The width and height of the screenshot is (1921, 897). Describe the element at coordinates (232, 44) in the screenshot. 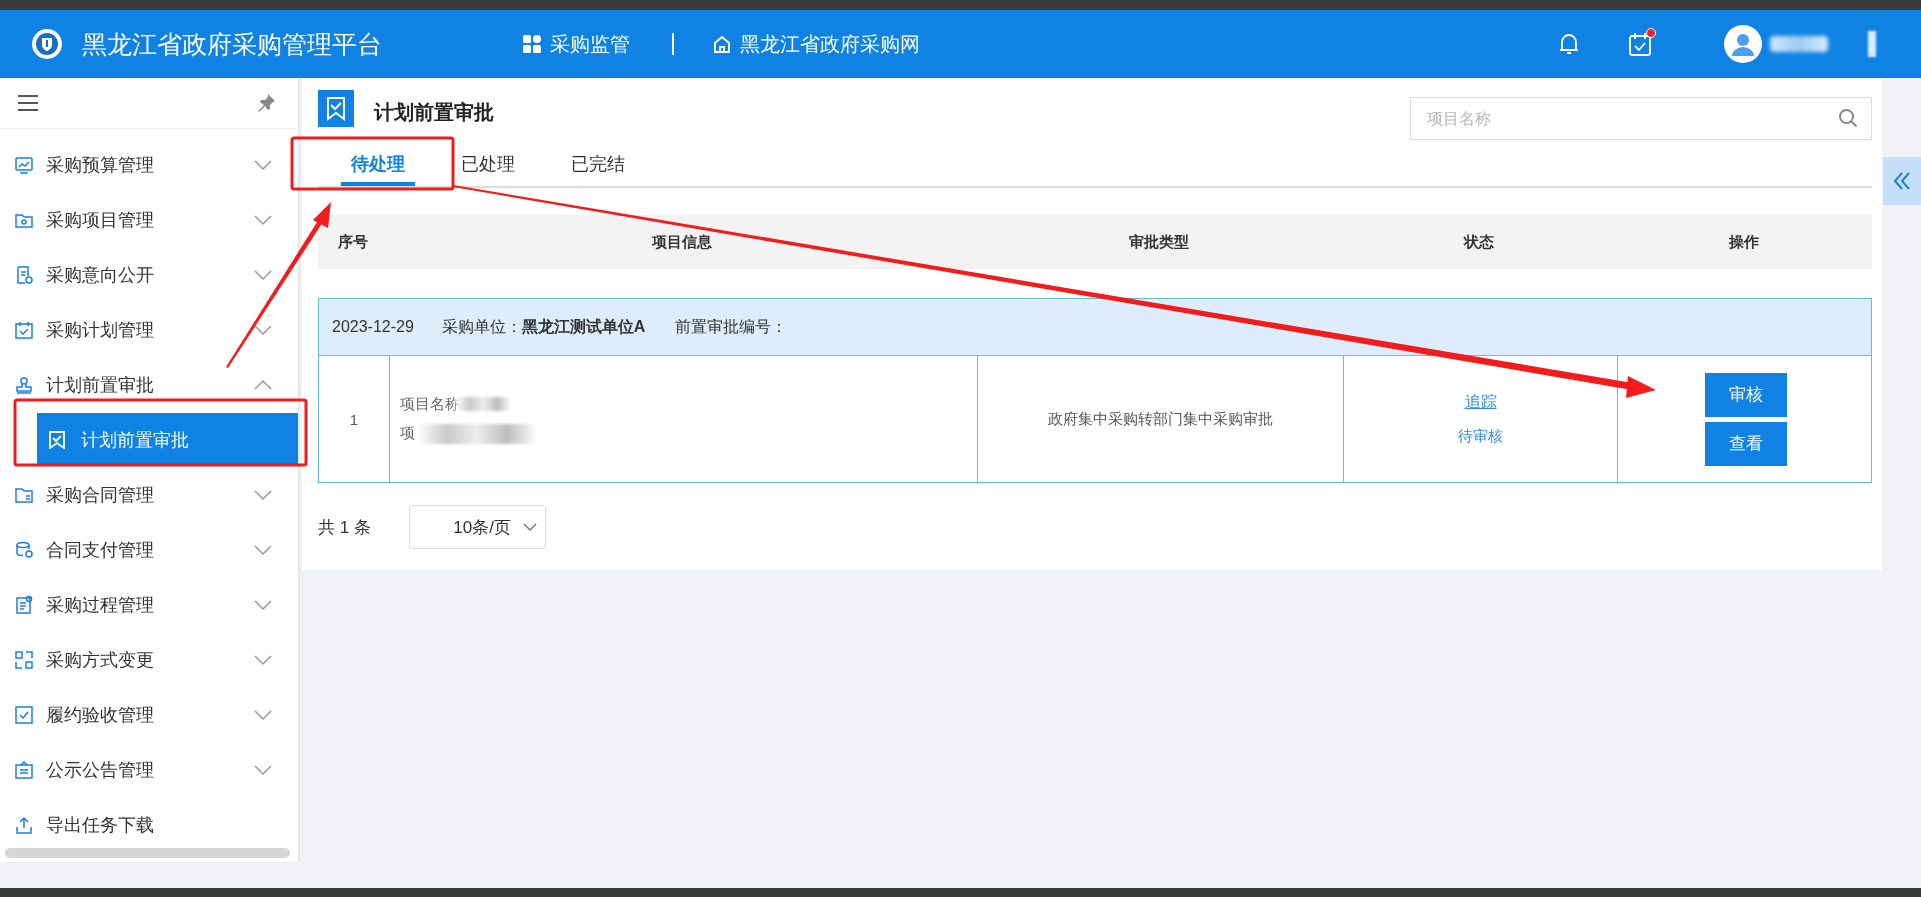

I see `app-title: 黑龙江省政府采购管理平台` at that location.